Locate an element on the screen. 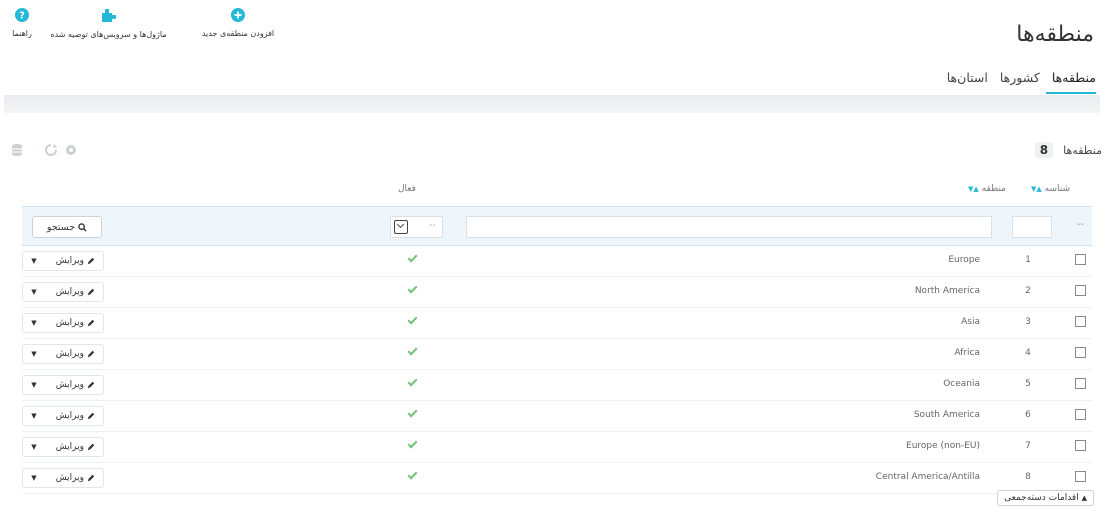  filter-row: جستجو -- -- is located at coordinates (557, 226).